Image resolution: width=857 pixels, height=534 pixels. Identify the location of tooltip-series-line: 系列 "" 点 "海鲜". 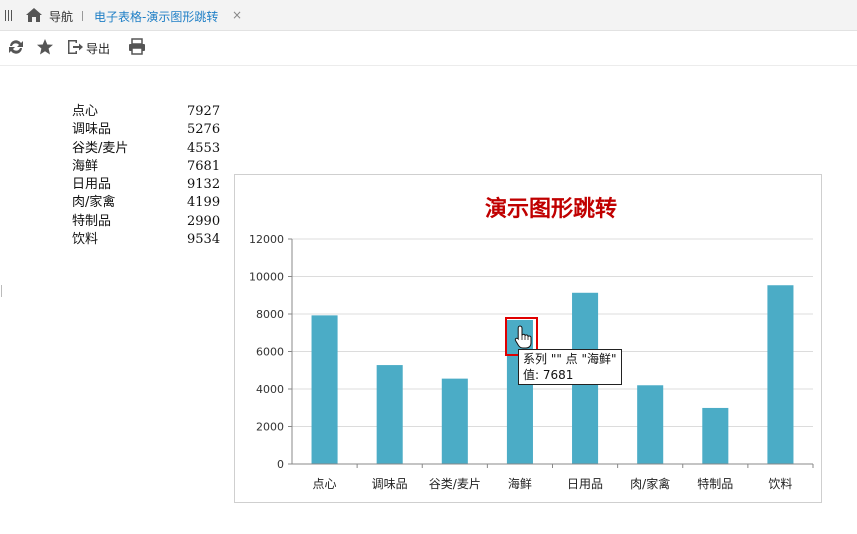
(570, 359).